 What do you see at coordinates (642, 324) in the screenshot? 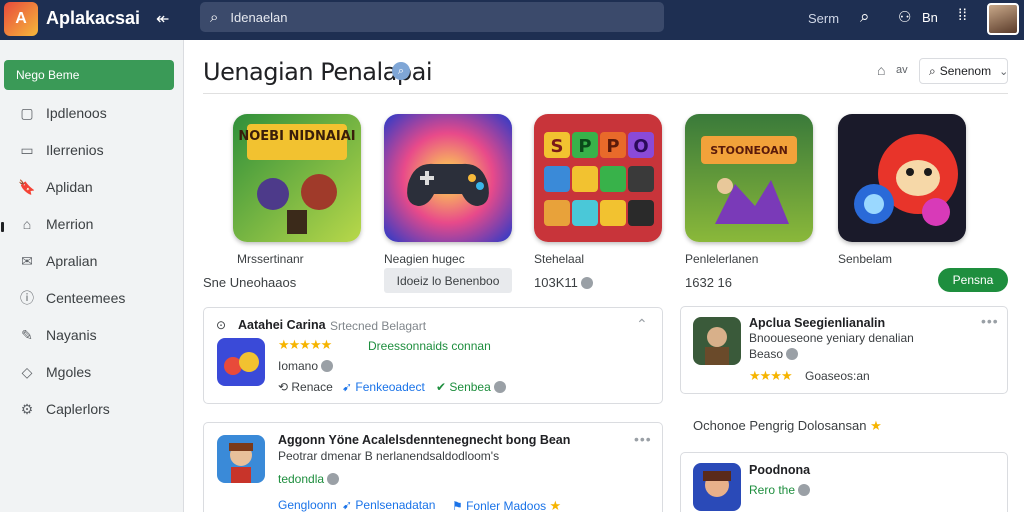
I see `collapse-icon: ⌃` at bounding box center [642, 324].